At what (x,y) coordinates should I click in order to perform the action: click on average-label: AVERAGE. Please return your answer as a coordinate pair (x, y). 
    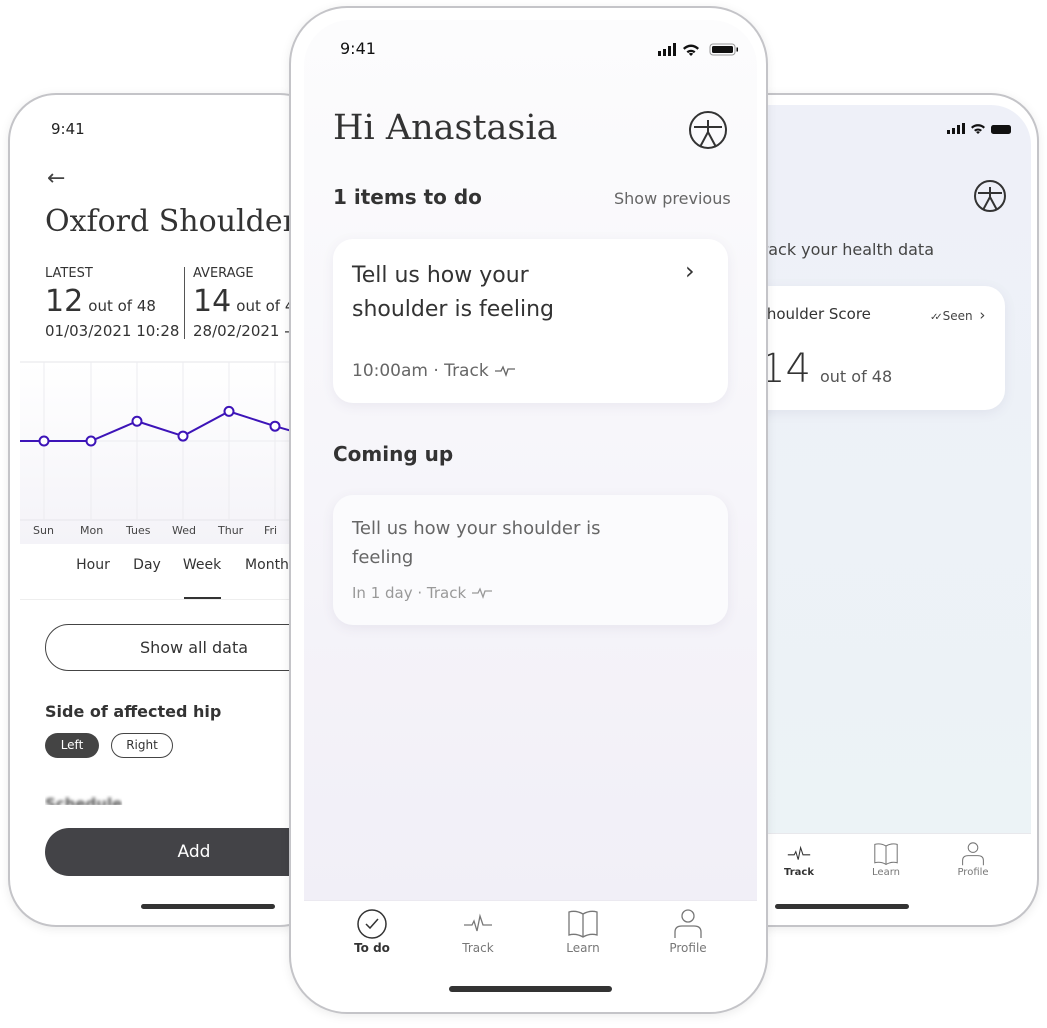
    Looking at the image, I should click on (223, 273).